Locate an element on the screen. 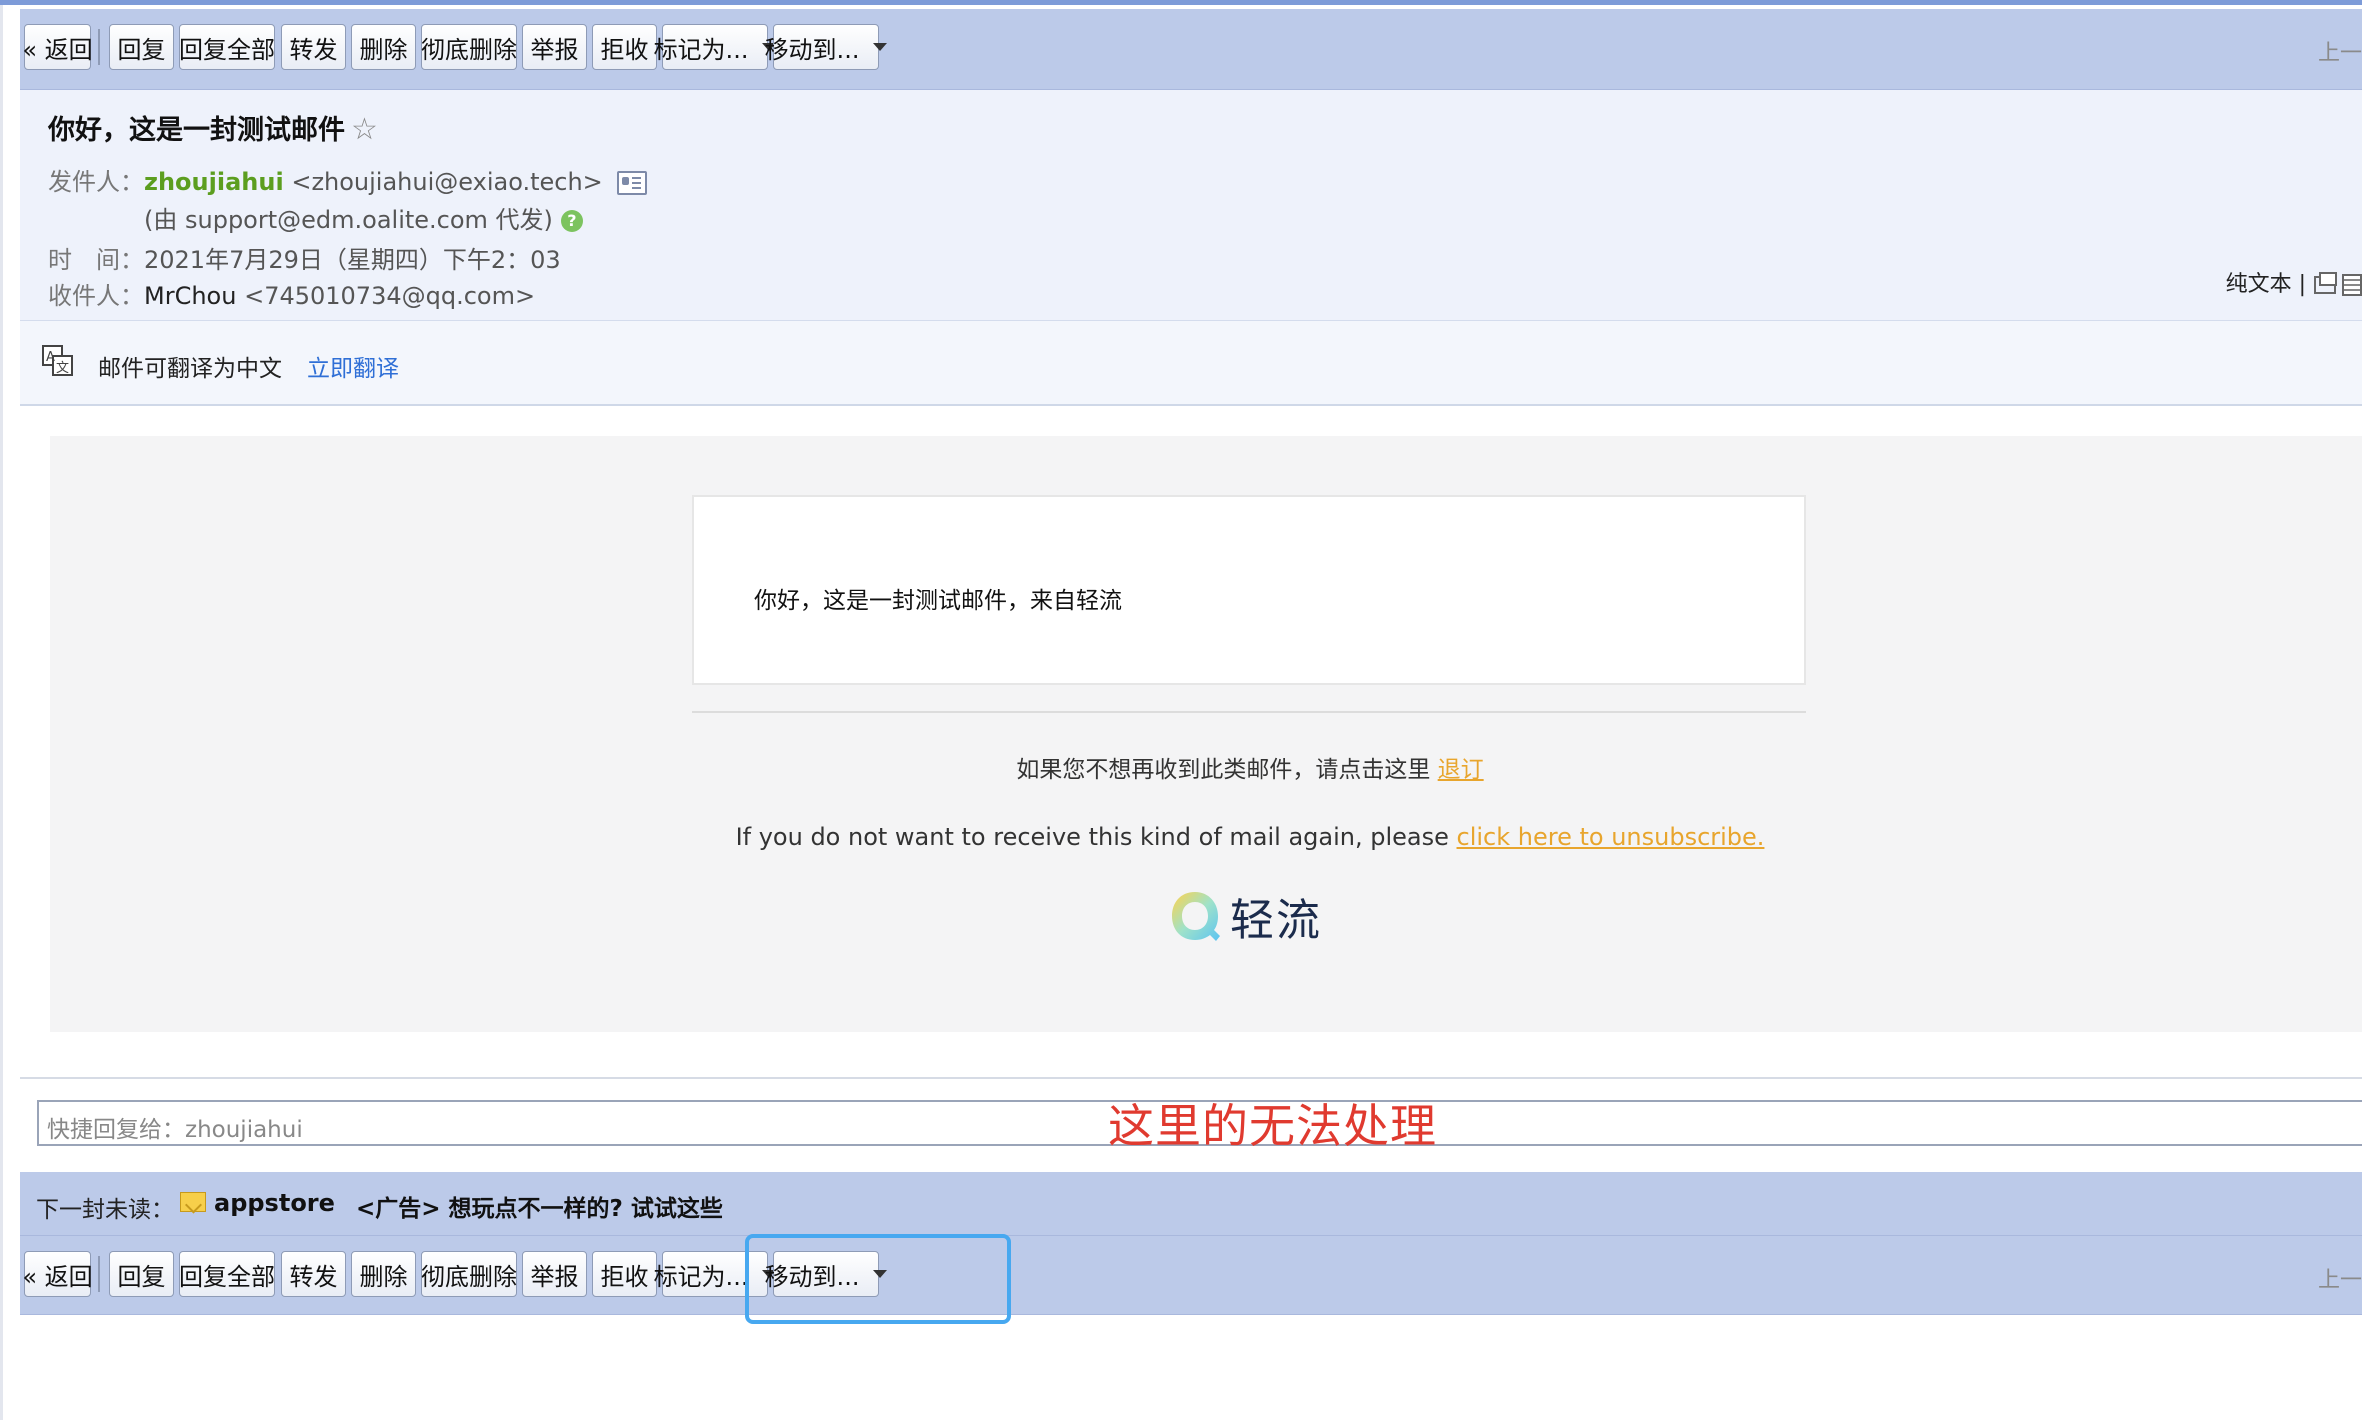  chevron-down-icon is located at coordinates (880, 47).